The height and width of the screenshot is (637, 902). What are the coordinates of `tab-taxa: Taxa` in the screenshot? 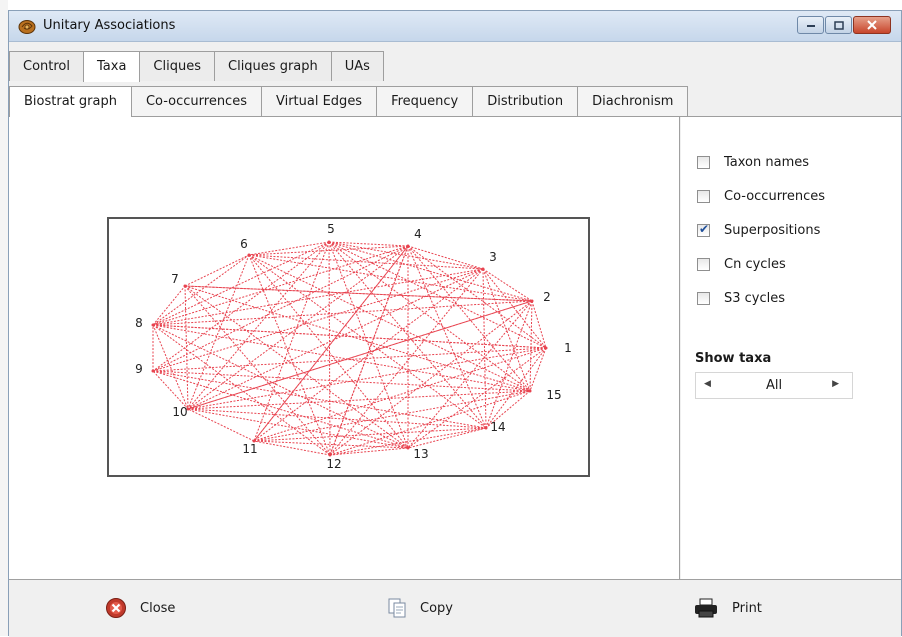 It's located at (112, 66).